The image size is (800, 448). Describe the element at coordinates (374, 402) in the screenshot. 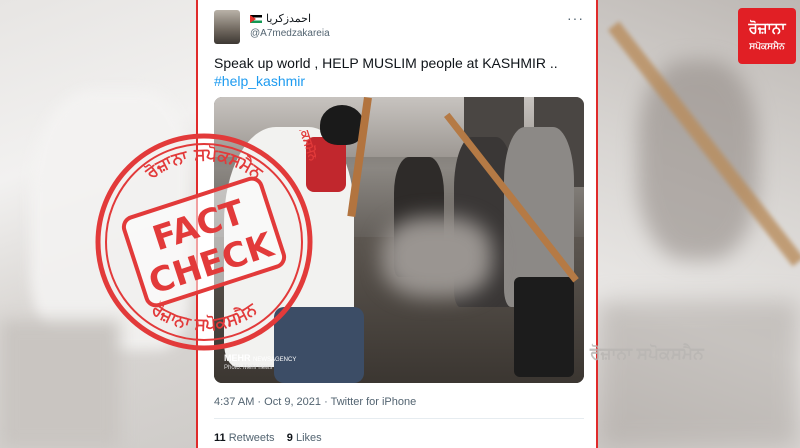

I see `tweet-source: Twitter for iPhone` at that location.